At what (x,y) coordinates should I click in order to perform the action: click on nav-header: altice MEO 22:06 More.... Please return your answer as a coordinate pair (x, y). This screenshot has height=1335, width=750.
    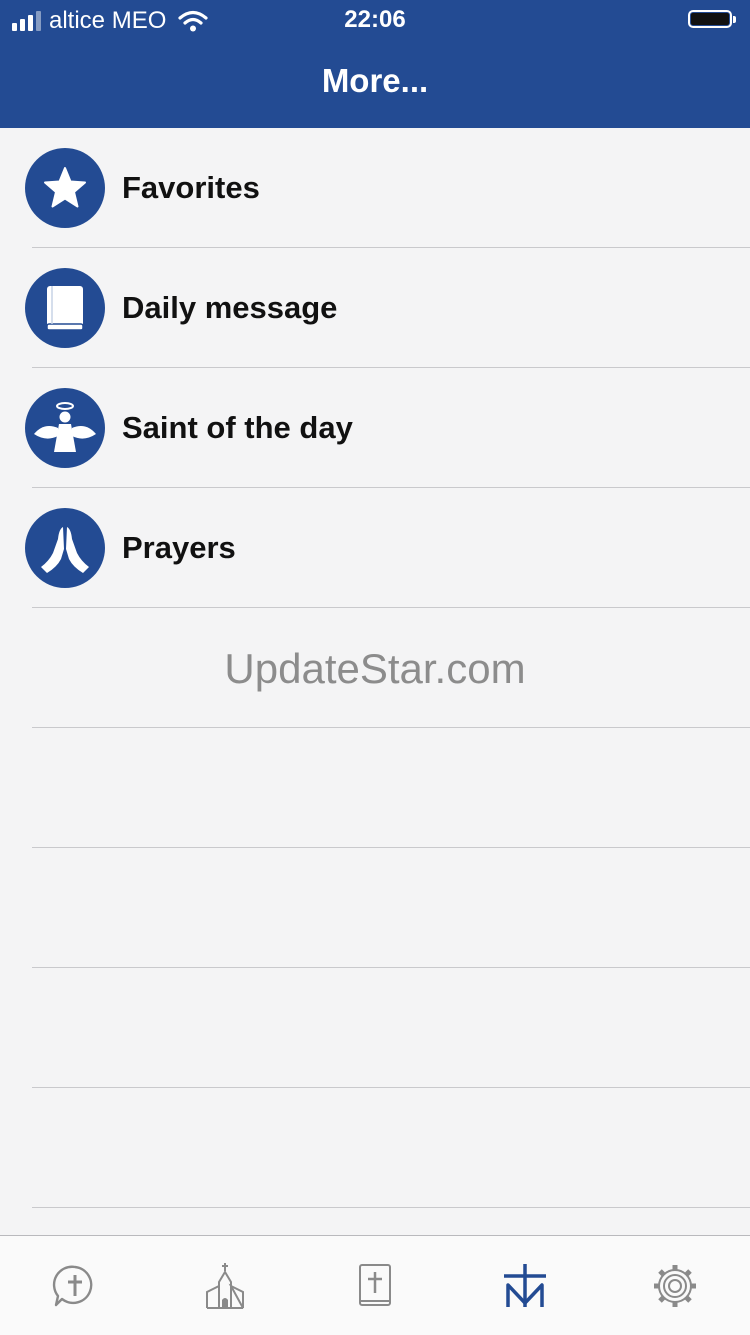
    Looking at the image, I should click on (375, 64).